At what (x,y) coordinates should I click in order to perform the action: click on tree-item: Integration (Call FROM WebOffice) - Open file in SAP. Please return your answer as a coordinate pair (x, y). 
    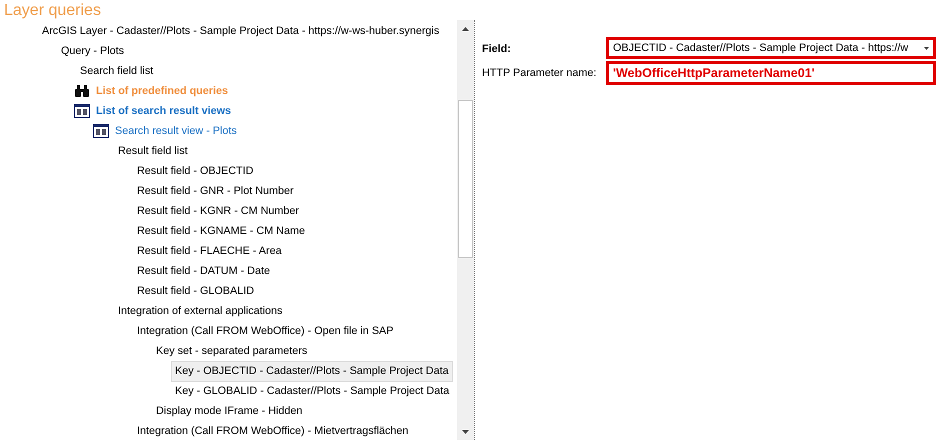
    Looking at the image, I should click on (265, 331).